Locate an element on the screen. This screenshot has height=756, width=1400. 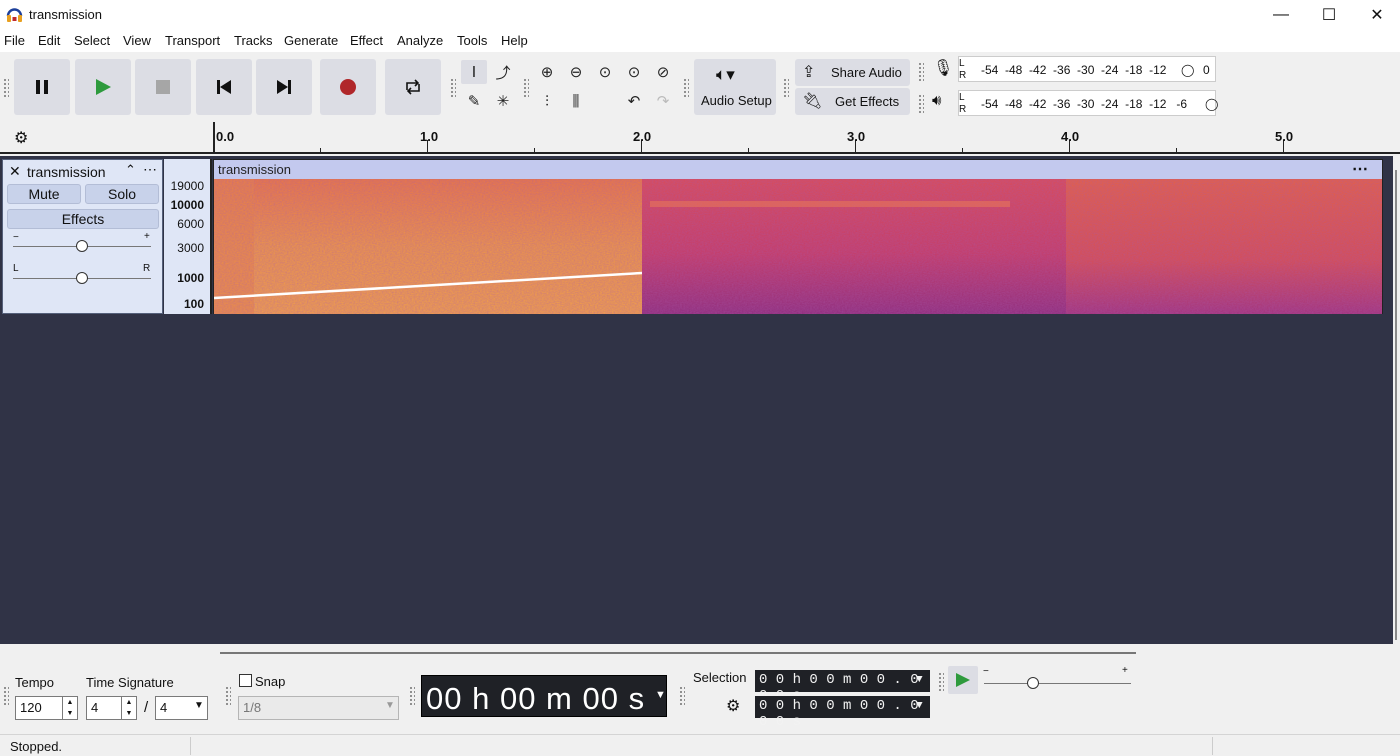
clip-header: transmission ⋯ is located at coordinates (798, 169).